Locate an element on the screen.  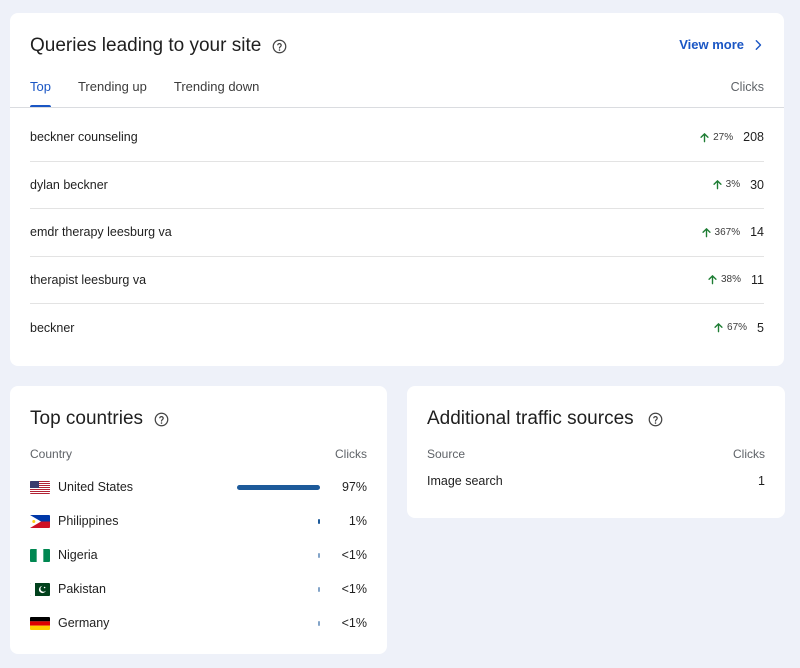
view-more-link: View more is located at coordinates (721, 44).